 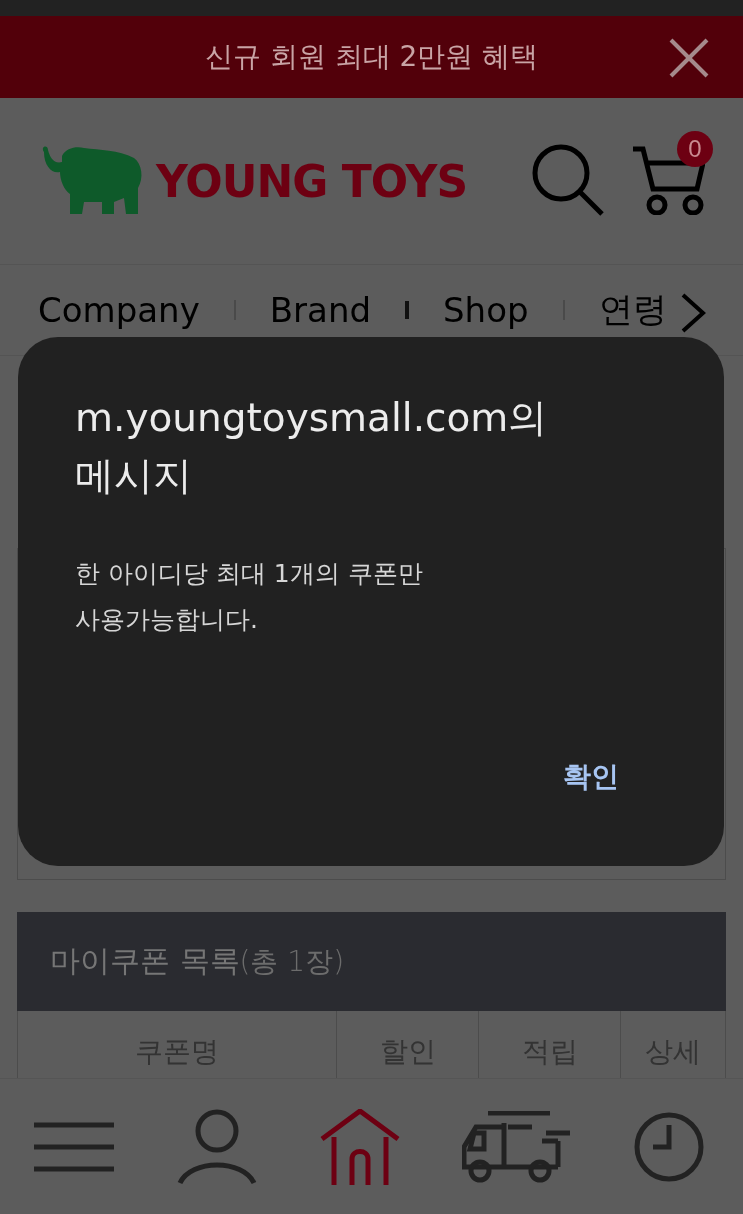 I want to click on dialog-message: 한 아이디당 최대 1개의 쿠폰만 사용가능합니다., so click(x=249, y=597).